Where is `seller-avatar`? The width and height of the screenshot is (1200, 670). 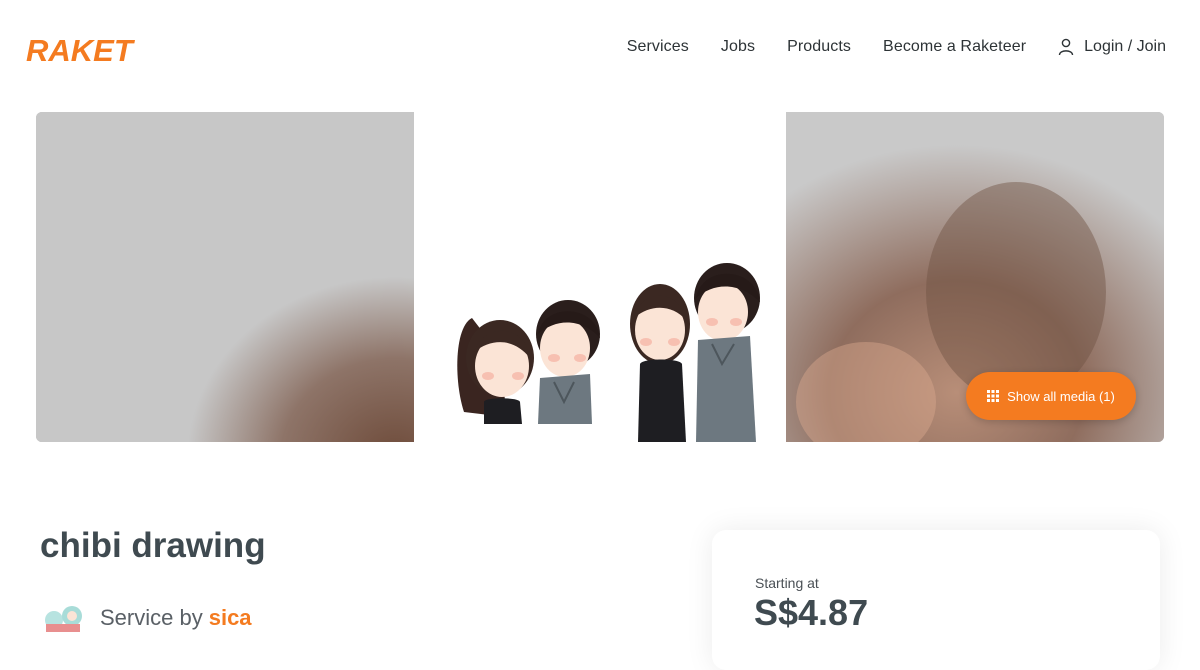 seller-avatar is located at coordinates (64, 618).